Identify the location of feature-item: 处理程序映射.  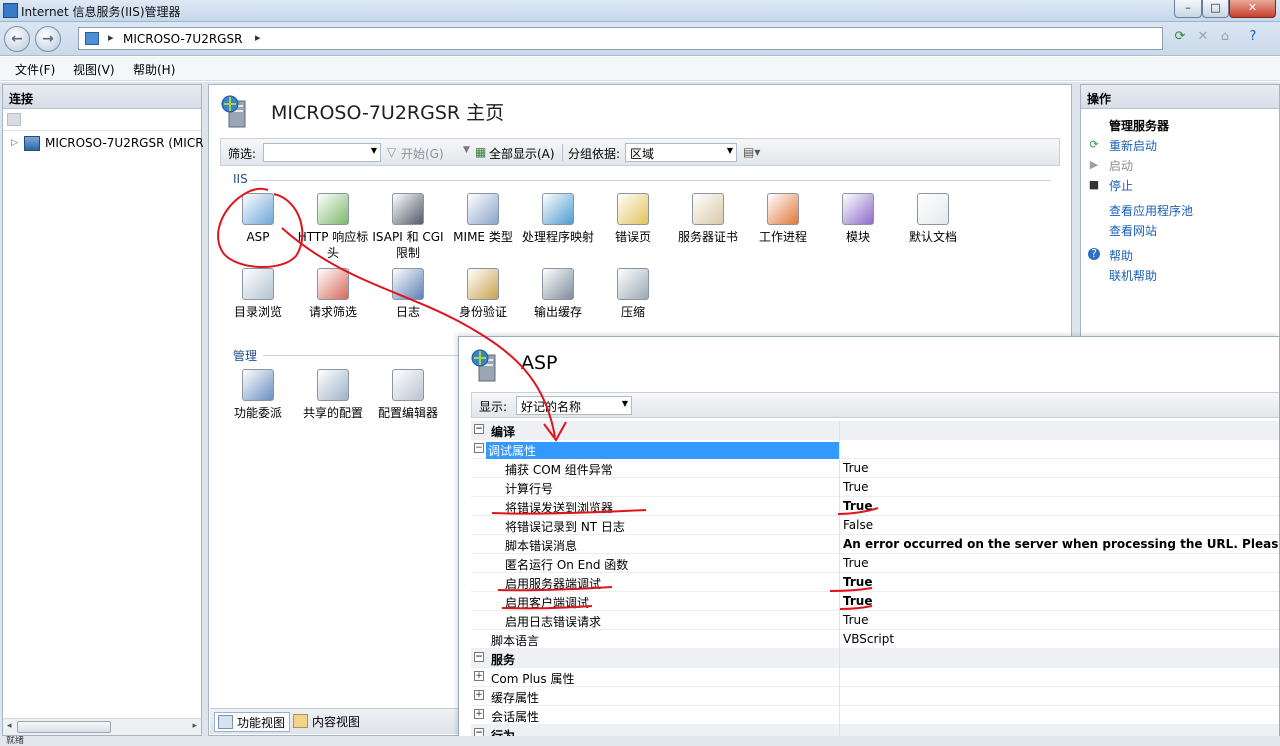
(558, 219).